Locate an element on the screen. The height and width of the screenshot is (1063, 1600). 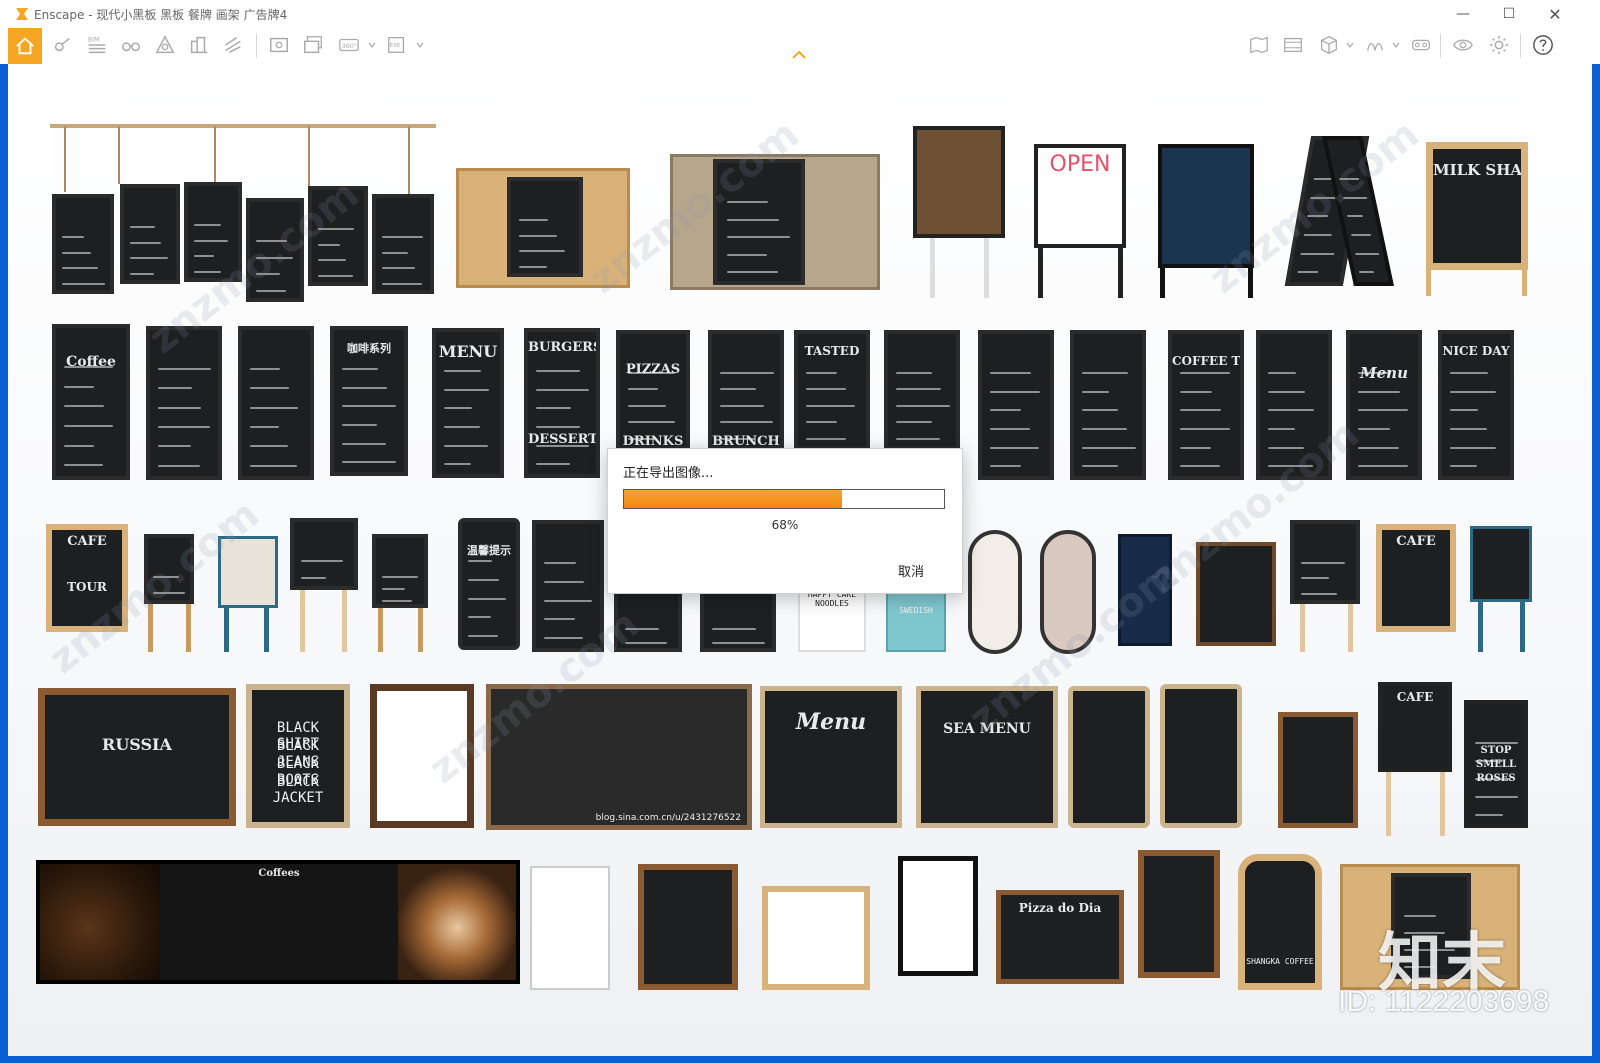
pizzas-title: PIZZAS is located at coordinates (653, 369).